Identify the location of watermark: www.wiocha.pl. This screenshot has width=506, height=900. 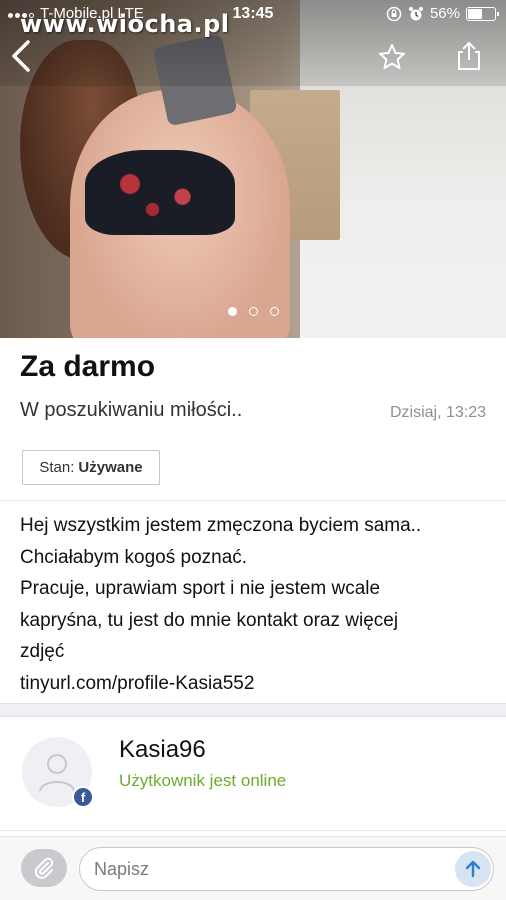
(125, 24).